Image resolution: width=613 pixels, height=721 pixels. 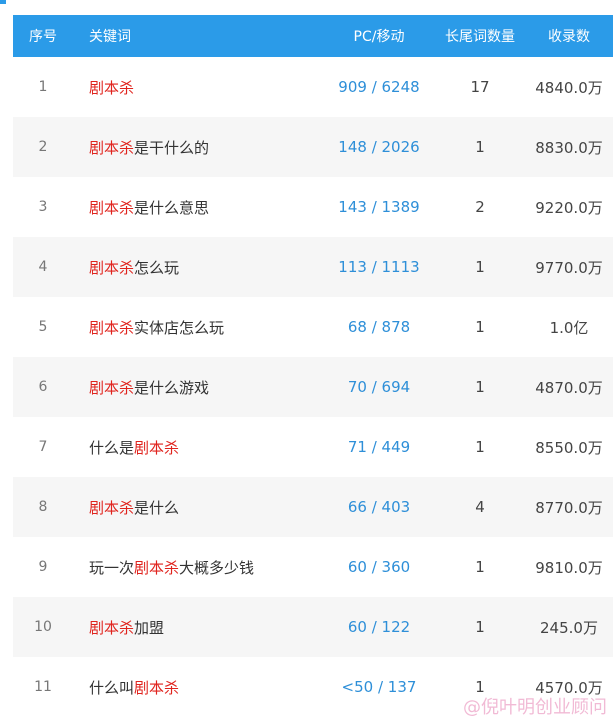 What do you see at coordinates (480, 37) in the screenshot?
I see `header-longtail-count: 长尾词数量` at bounding box center [480, 37].